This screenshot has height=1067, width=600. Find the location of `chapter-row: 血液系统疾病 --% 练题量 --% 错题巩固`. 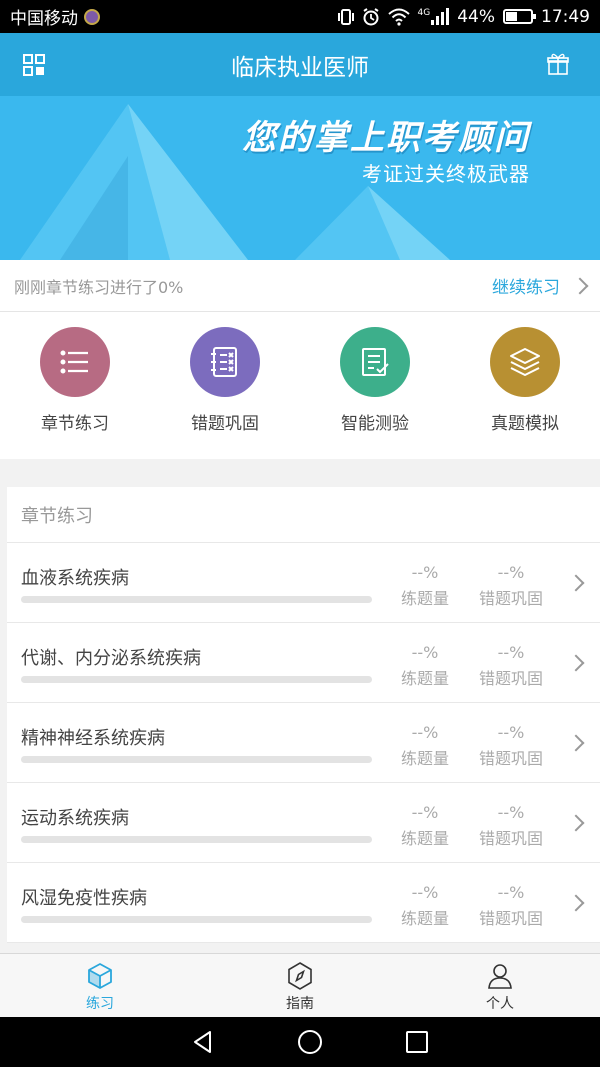

chapter-row: 血液系统疾病 --% 练题量 --% 错题巩固 is located at coordinates (303, 583).